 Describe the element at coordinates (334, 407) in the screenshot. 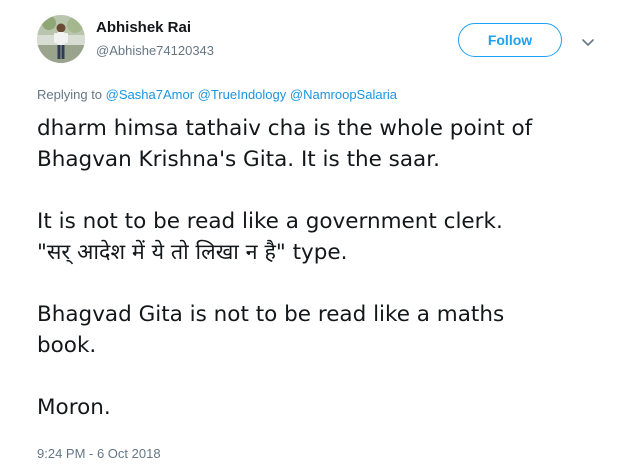

I see `tweet-paragraph: Moron.` at that location.